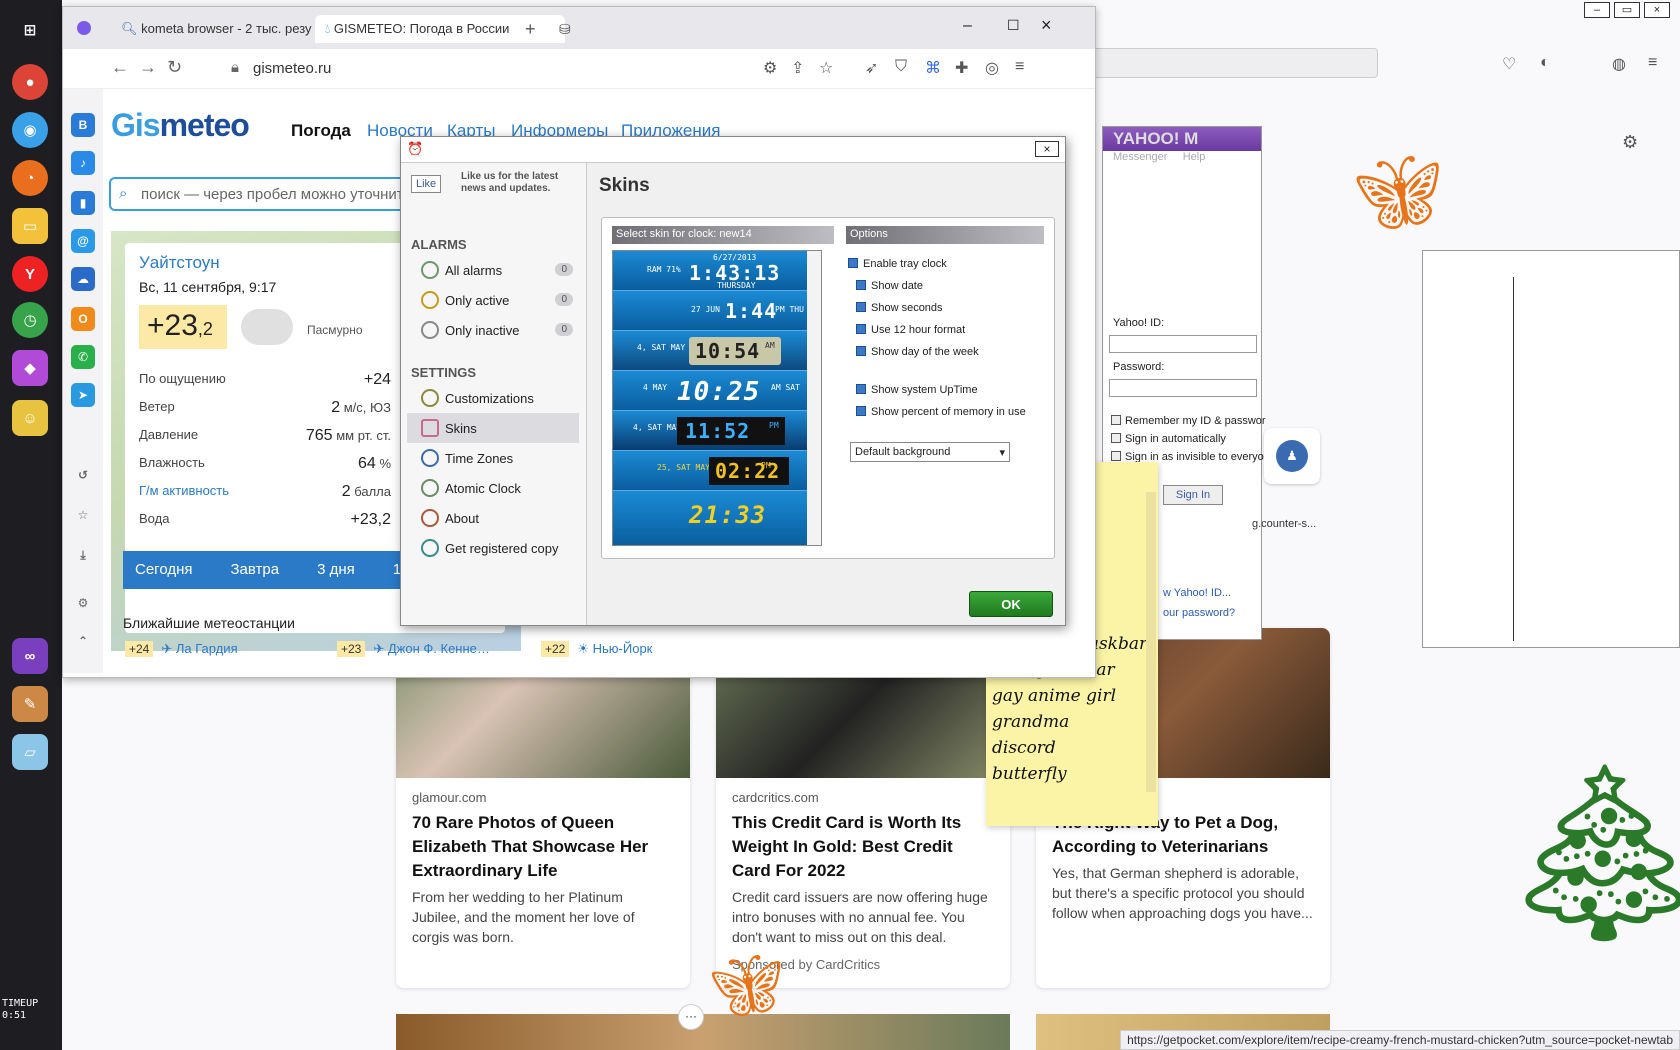  I want to click on gismeteo-logo: Gismeteo, so click(180, 125).